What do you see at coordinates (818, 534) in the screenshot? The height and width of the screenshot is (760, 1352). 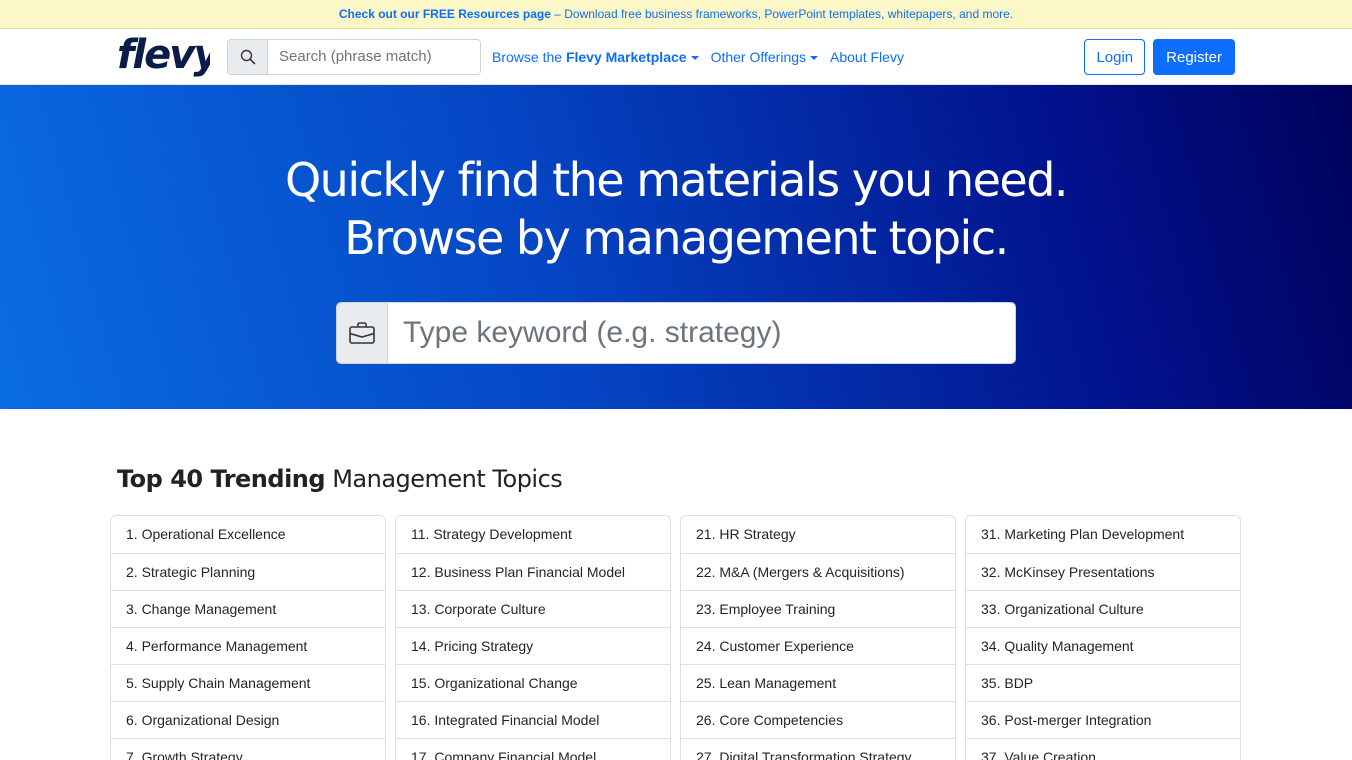 I see `topic-item: 21. HR Strategy` at bounding box center [818, 534].